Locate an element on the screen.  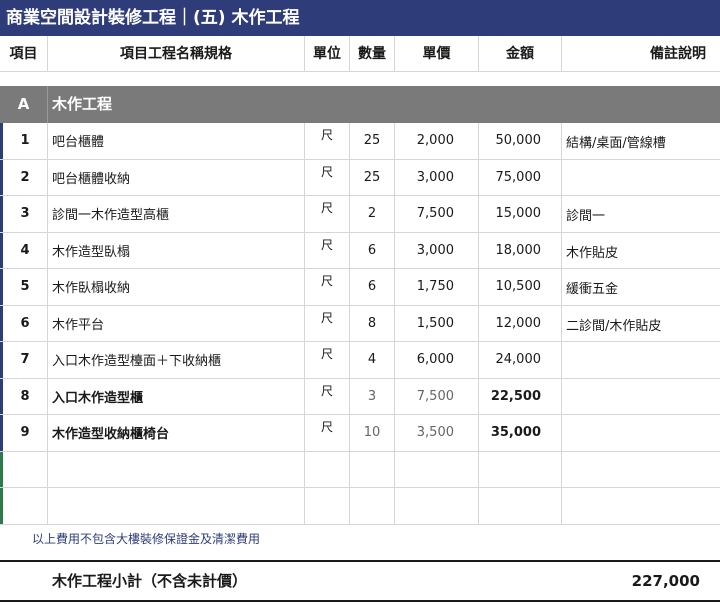
table-row: 8 入口木作造型櫃 尺 3 7,500 22,500 is located at coordinates (360, 396).